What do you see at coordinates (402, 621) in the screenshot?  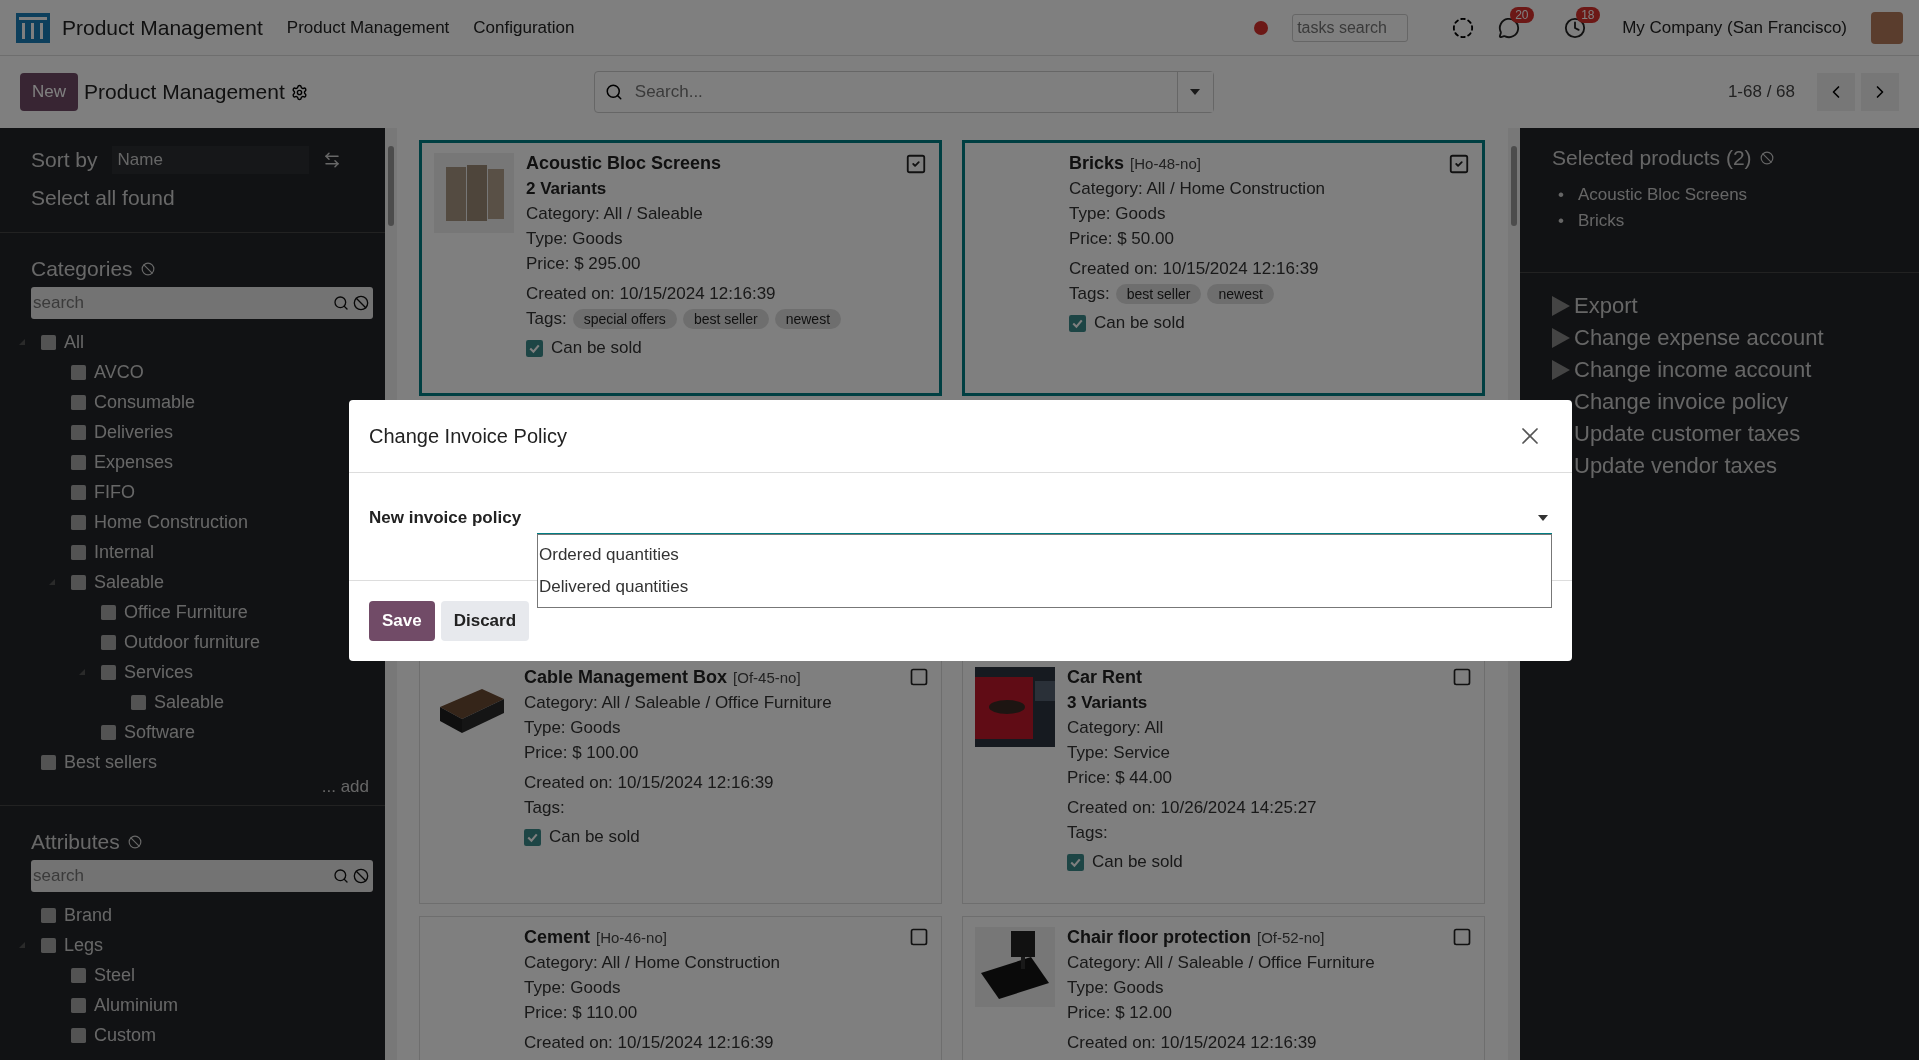 I see `save-button: Save` at bounding box center [402, 621].